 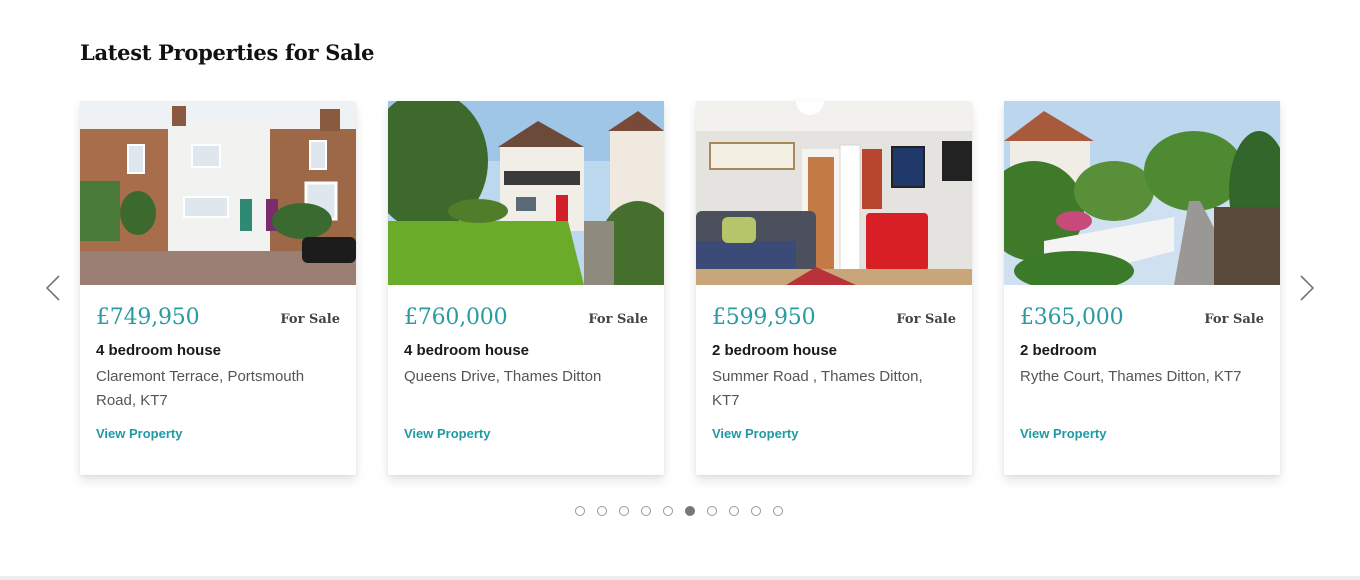 I want to click on chevron-left-icon, so click(x=52, y=288).